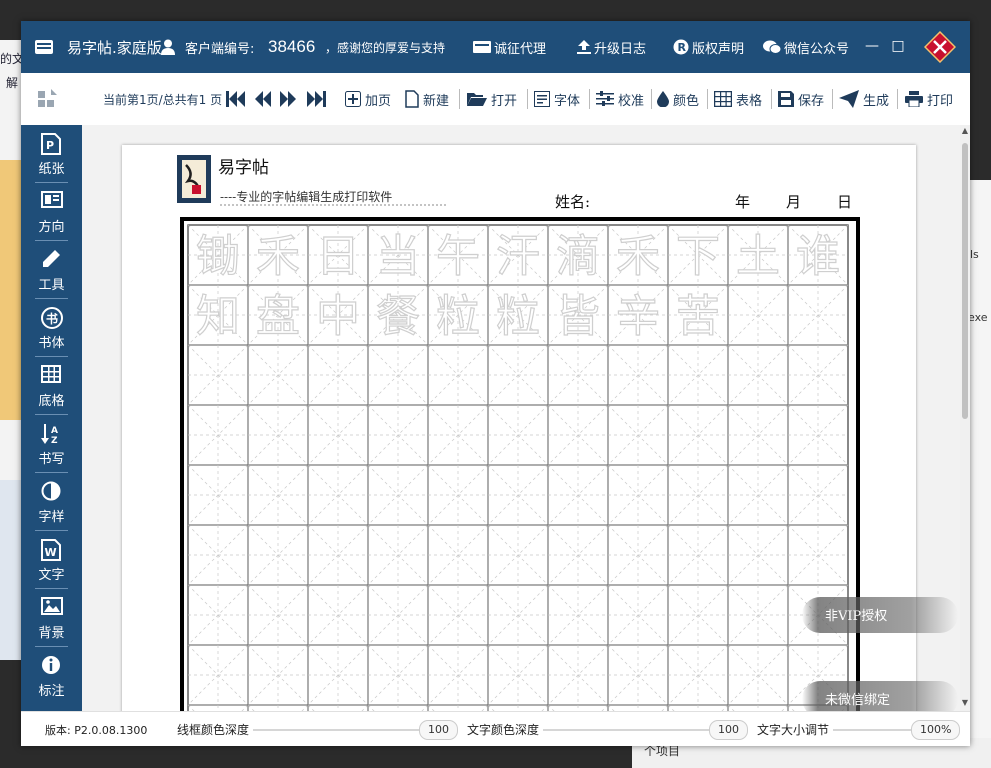 This screenshot has width=991, height=768. What do you see at coordinates (631, 99) in the screenshot?
I see `calibrate-label: 校准` at bounding box center [631, 99].